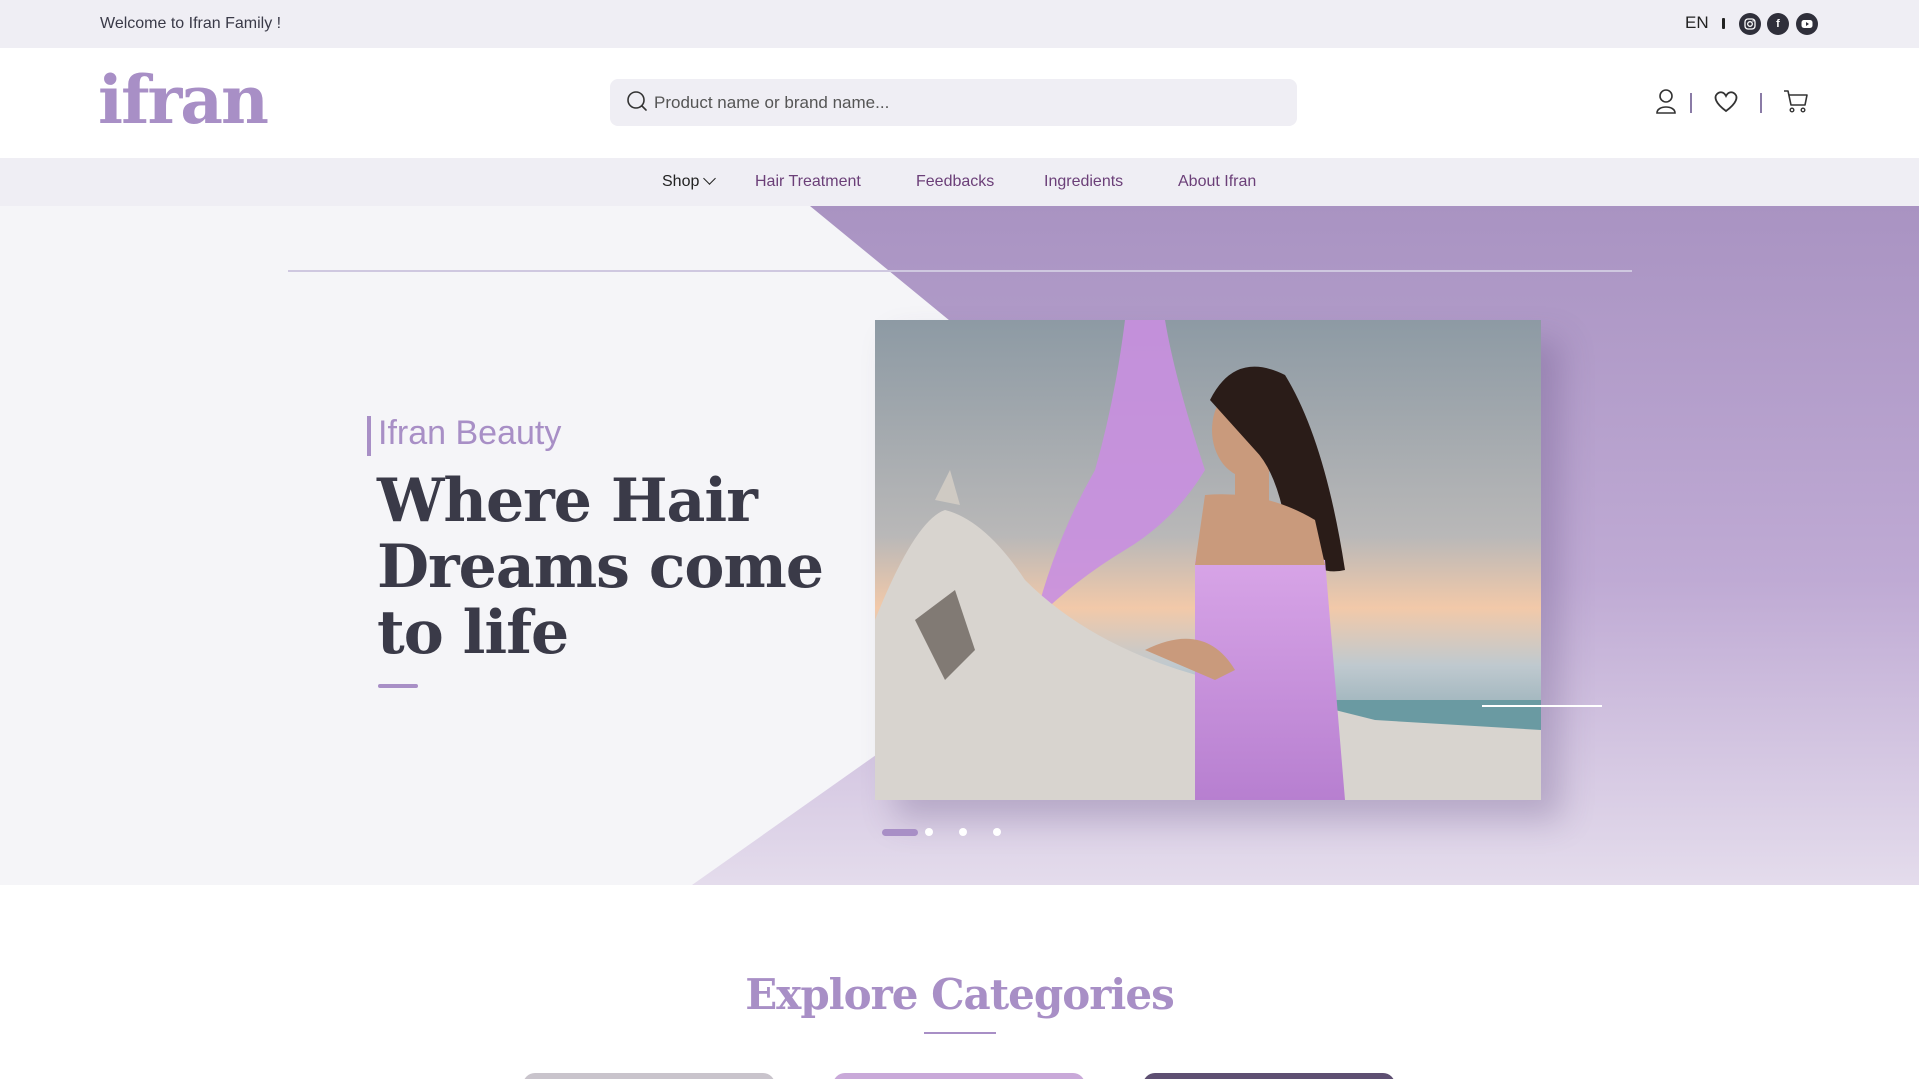  Describe the element at coordinates (681, 181) in the screenshot. I see `nav-item-label: Shop` at that location.